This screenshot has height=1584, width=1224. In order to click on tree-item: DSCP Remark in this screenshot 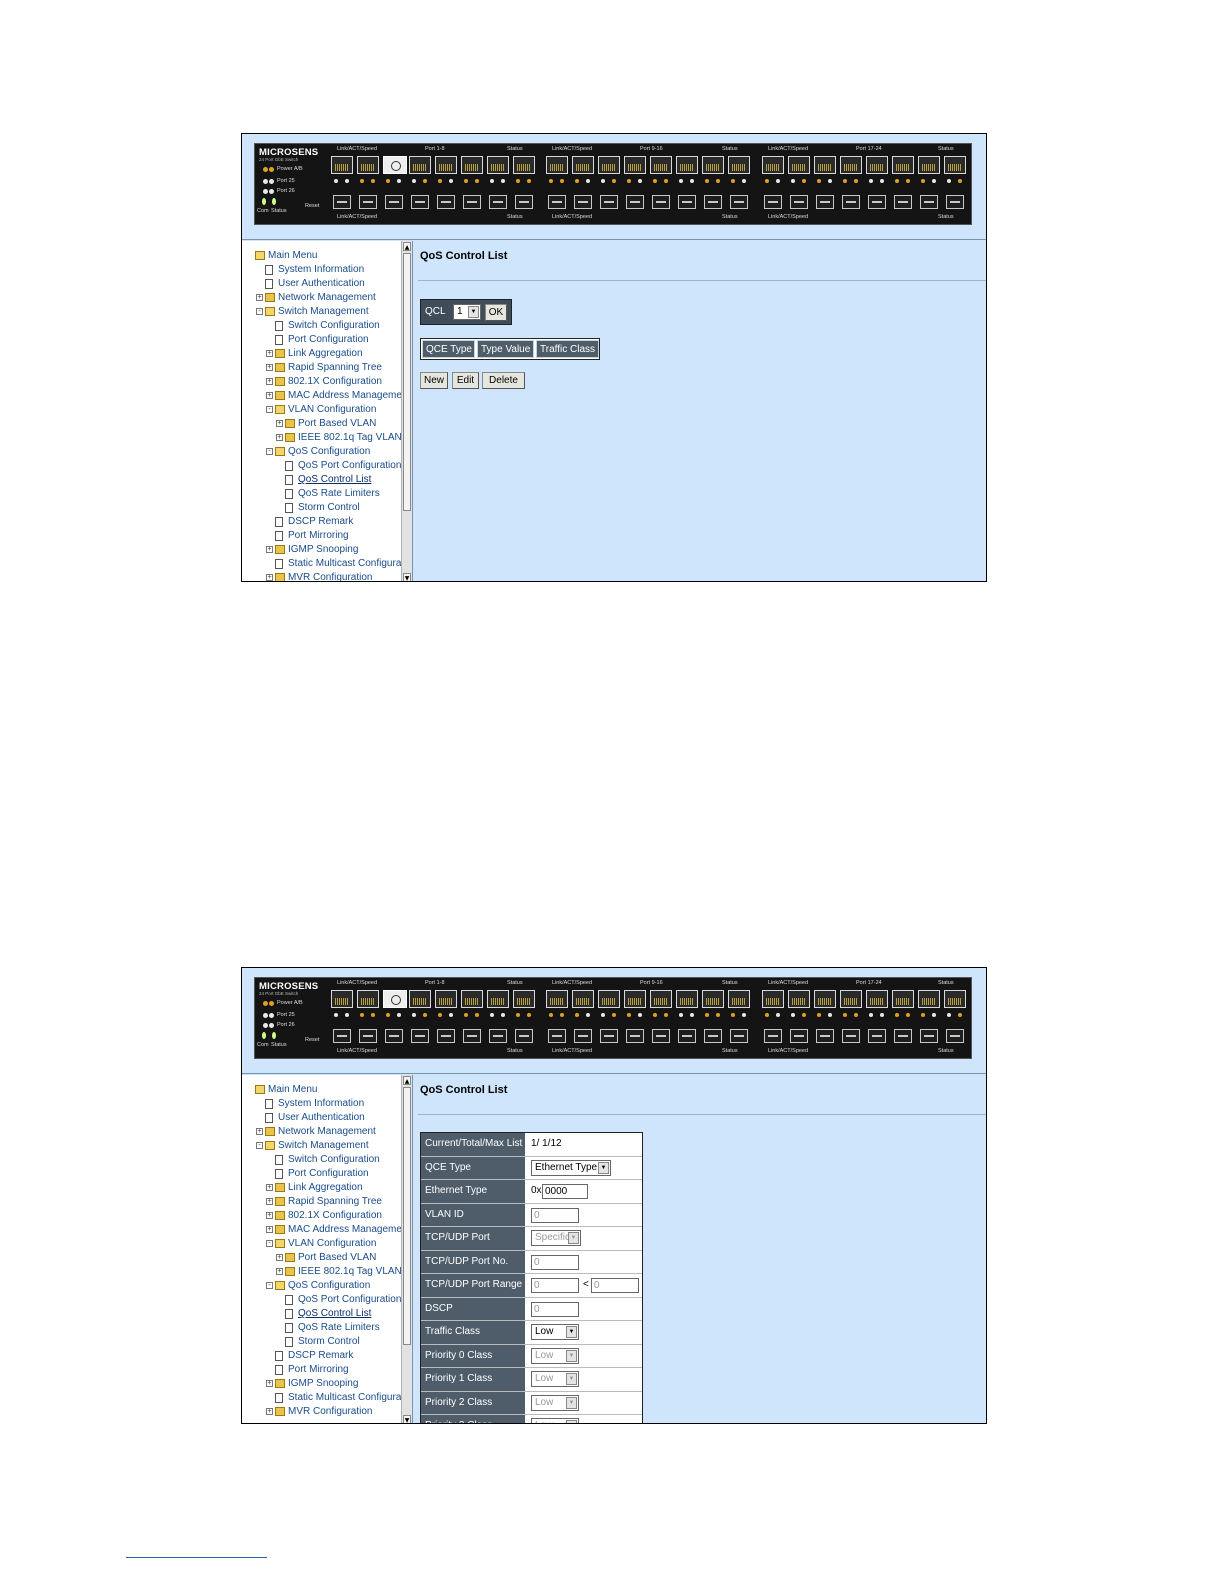, I will do `click(322, 1356)`.